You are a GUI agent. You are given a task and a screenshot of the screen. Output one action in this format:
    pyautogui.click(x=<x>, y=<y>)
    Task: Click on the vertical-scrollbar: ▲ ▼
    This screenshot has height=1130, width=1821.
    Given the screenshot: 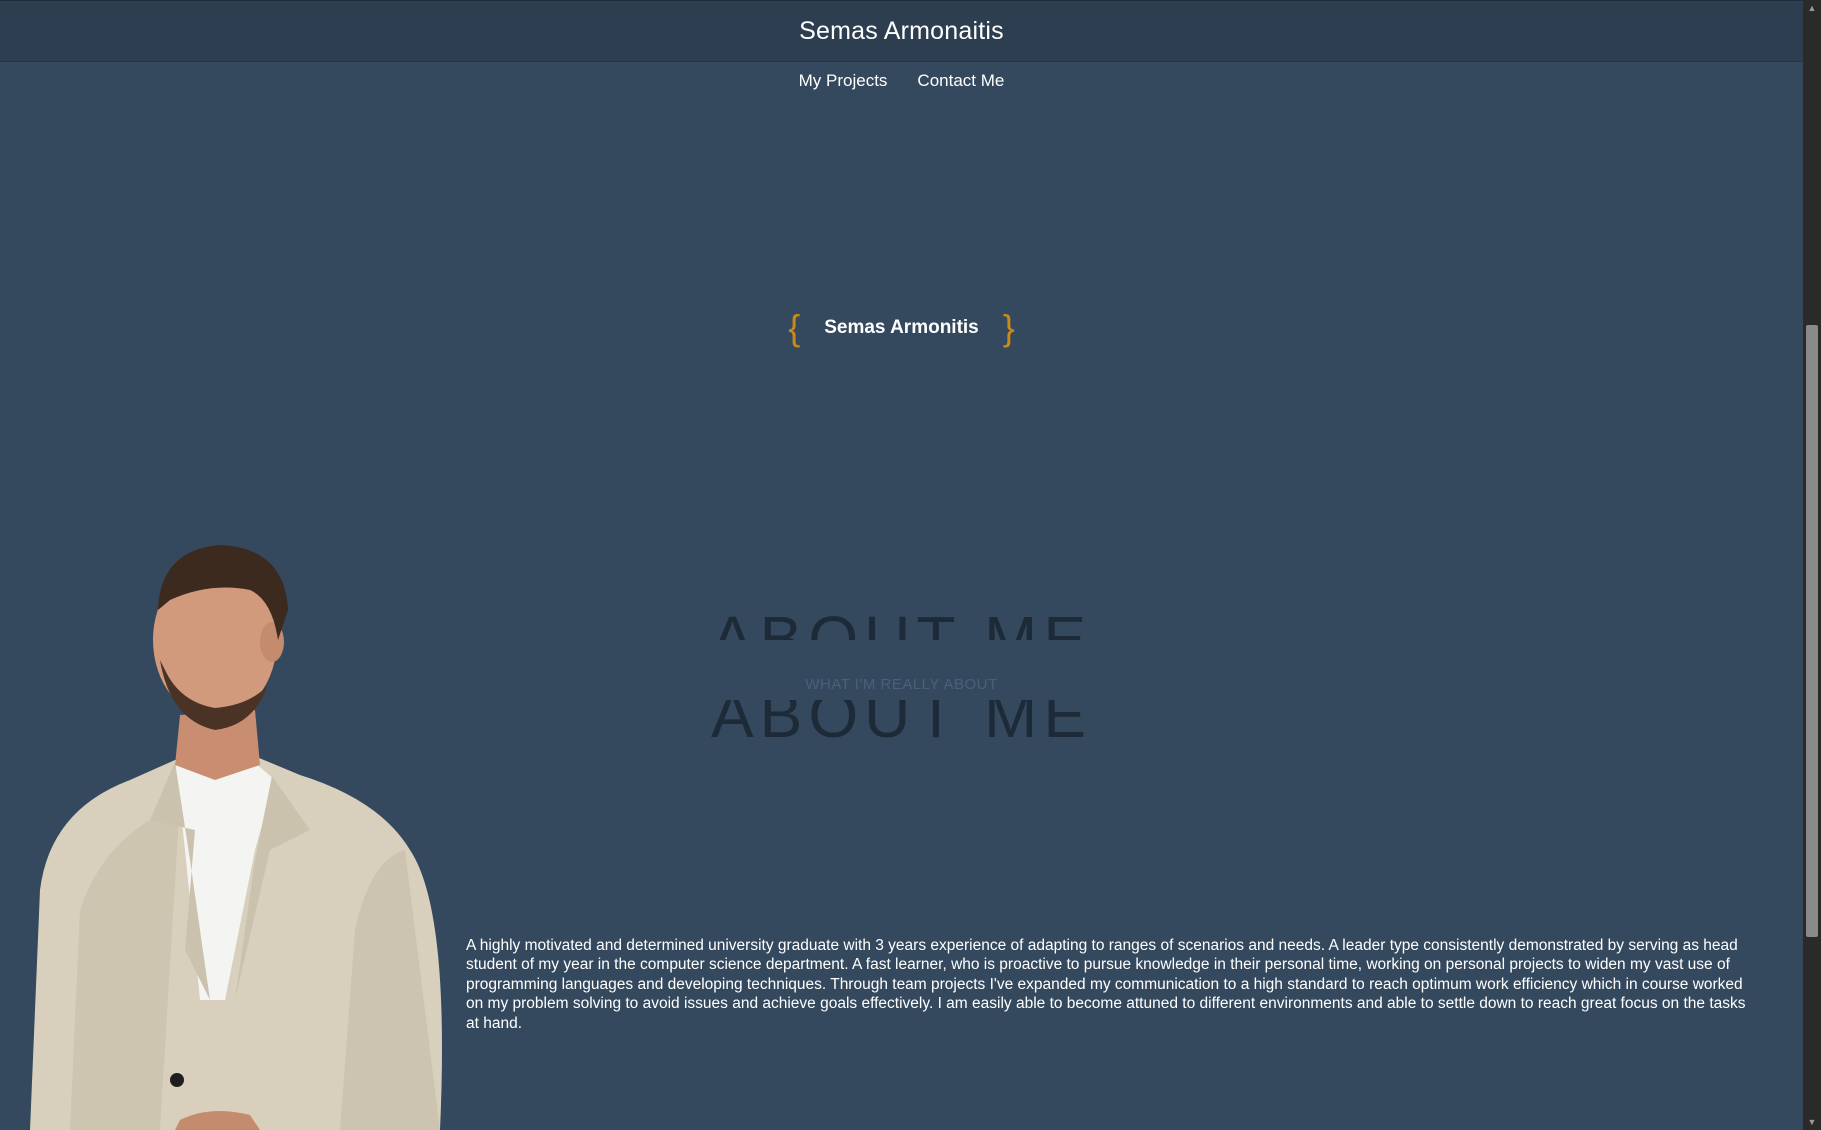 What is the action you would take?
    pyautogui.click(x=1812, y=565)
    